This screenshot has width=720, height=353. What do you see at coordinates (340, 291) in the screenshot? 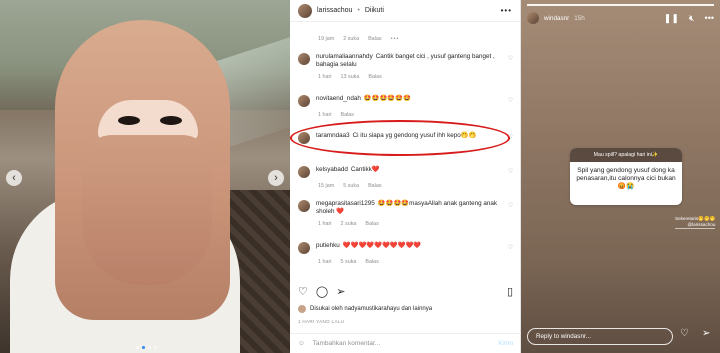
I see `share-send-icon: ➢` at bounding box center [340, 291].